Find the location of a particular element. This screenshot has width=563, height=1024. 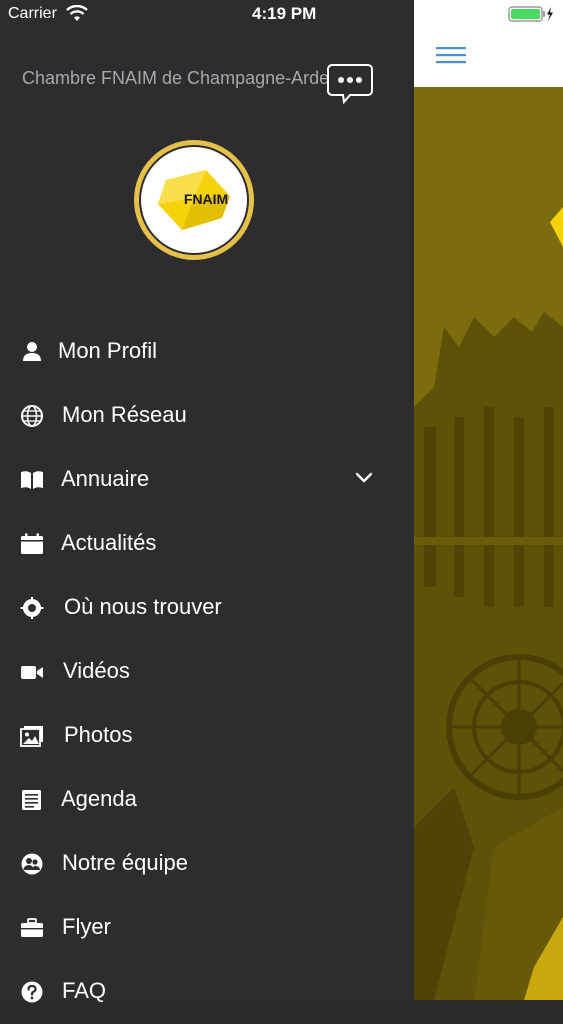

carrier-label: Carrier is located at coordinates (32, 13).